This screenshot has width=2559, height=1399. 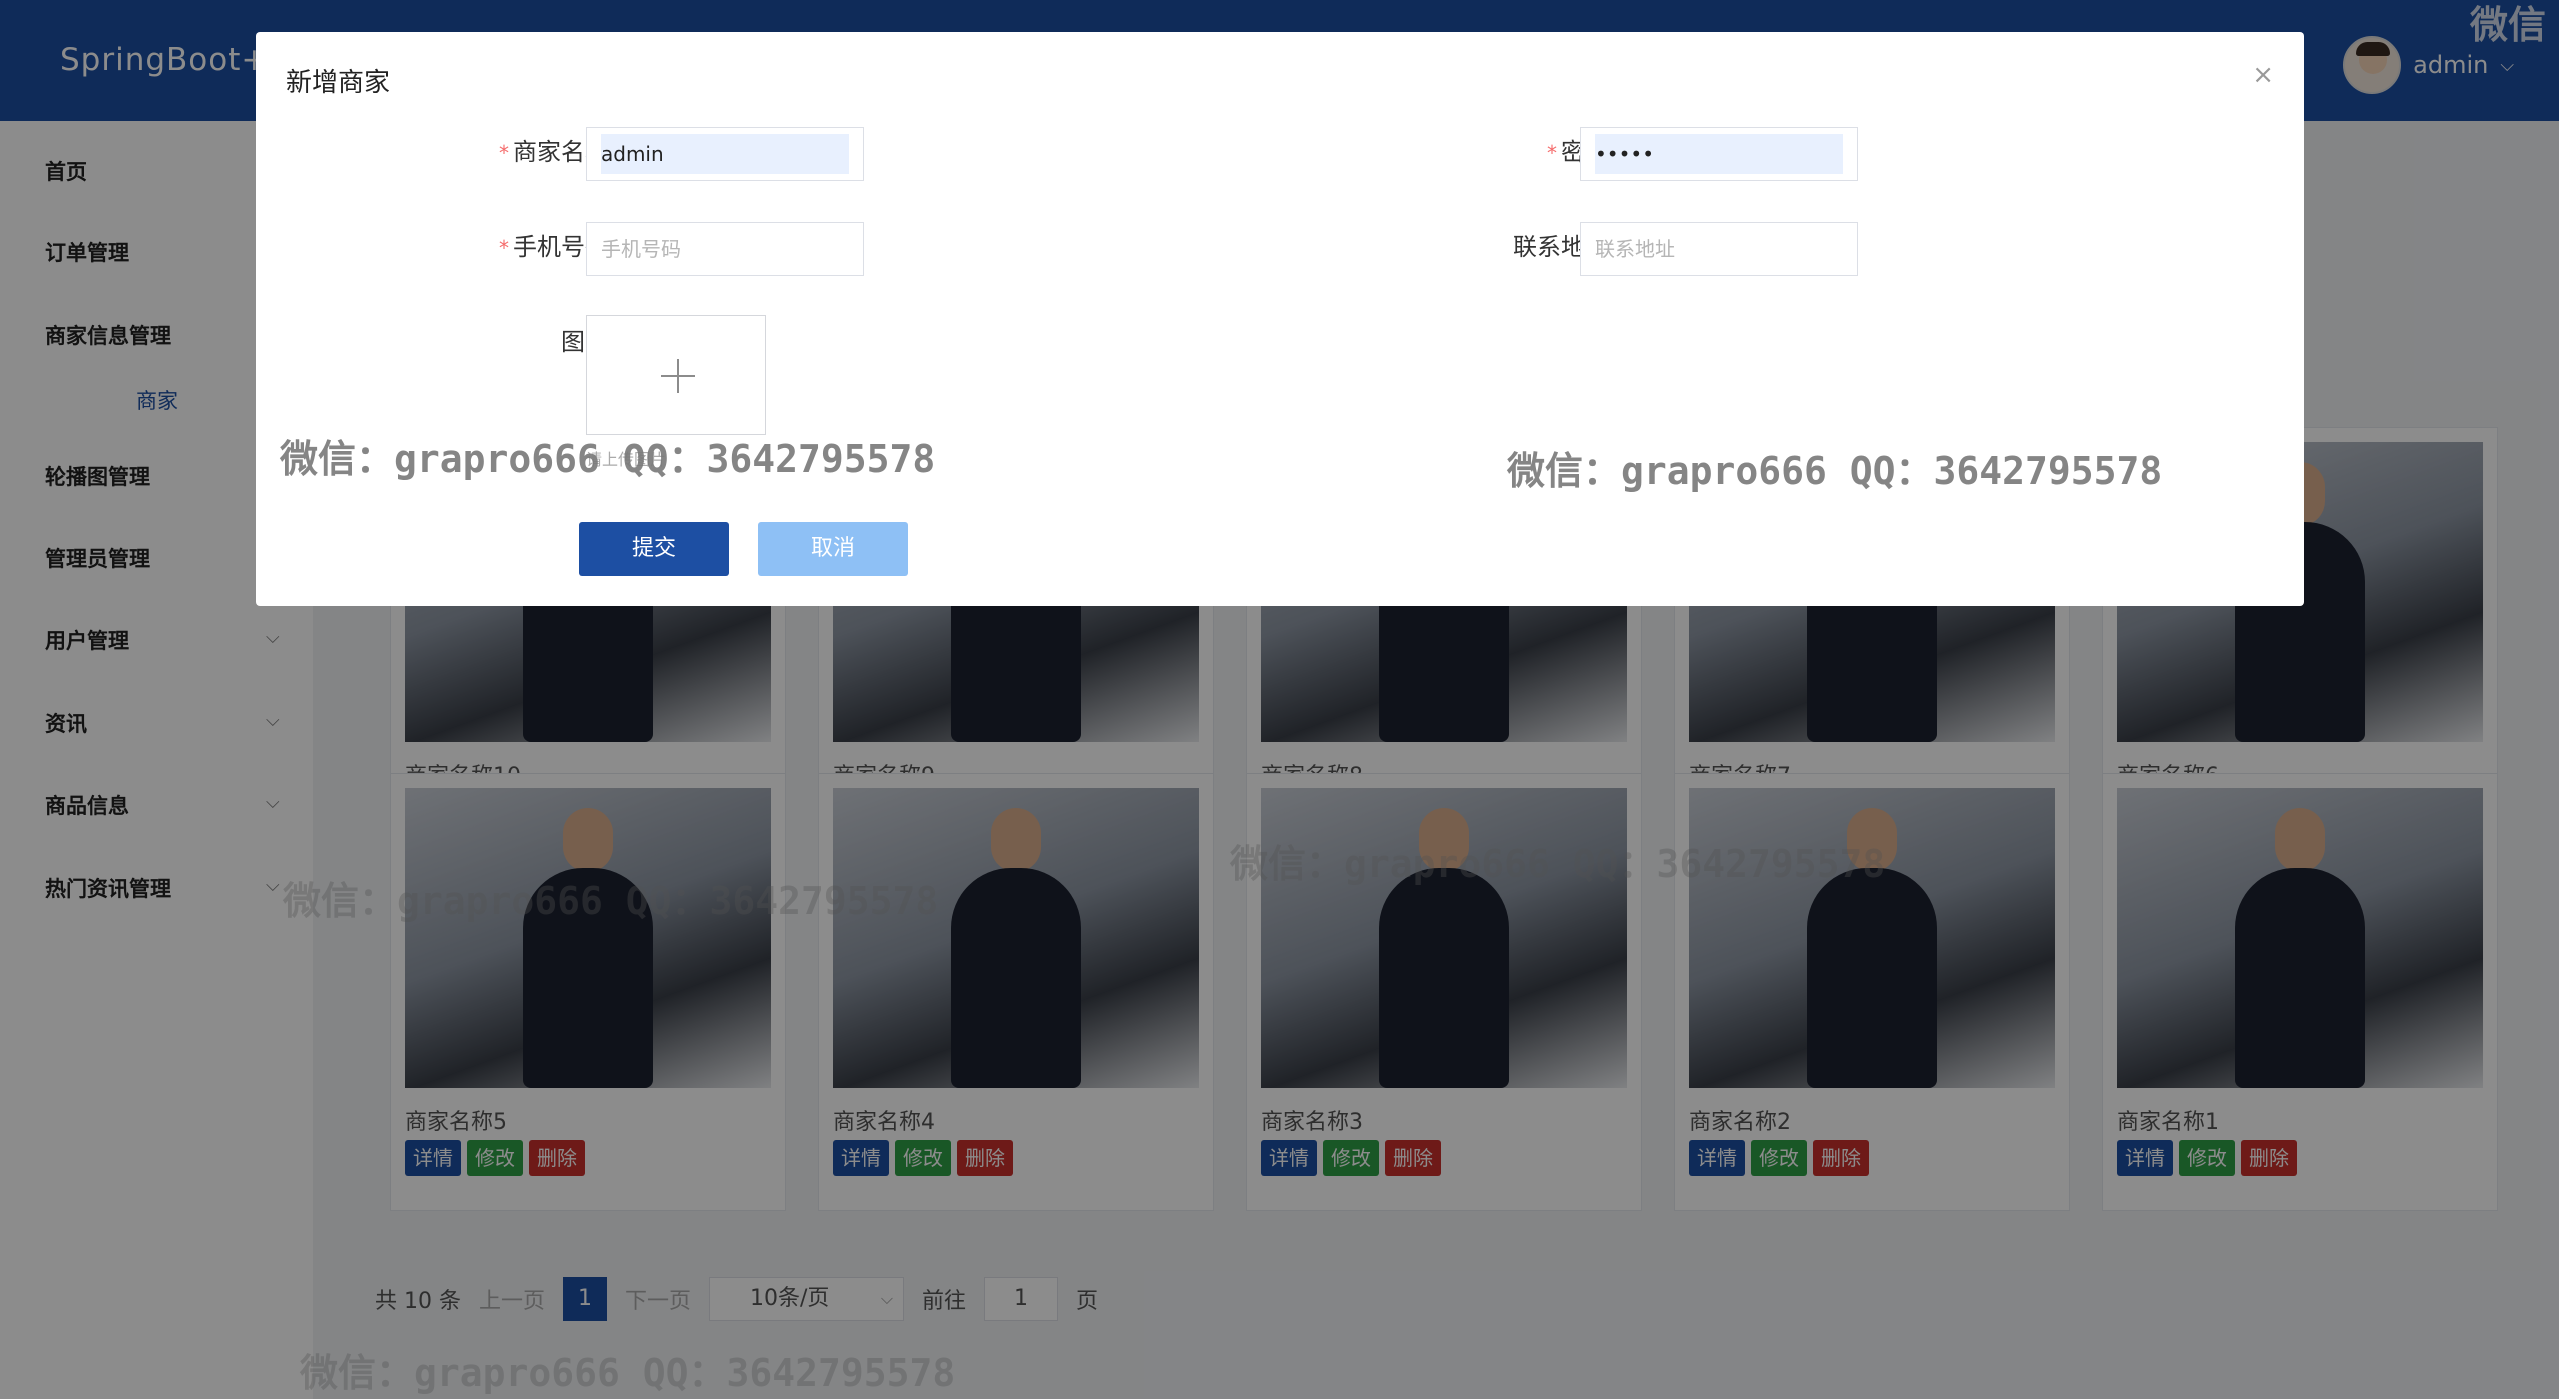 I want to click on shop-name-input: admin, so click(x=725, y=154).